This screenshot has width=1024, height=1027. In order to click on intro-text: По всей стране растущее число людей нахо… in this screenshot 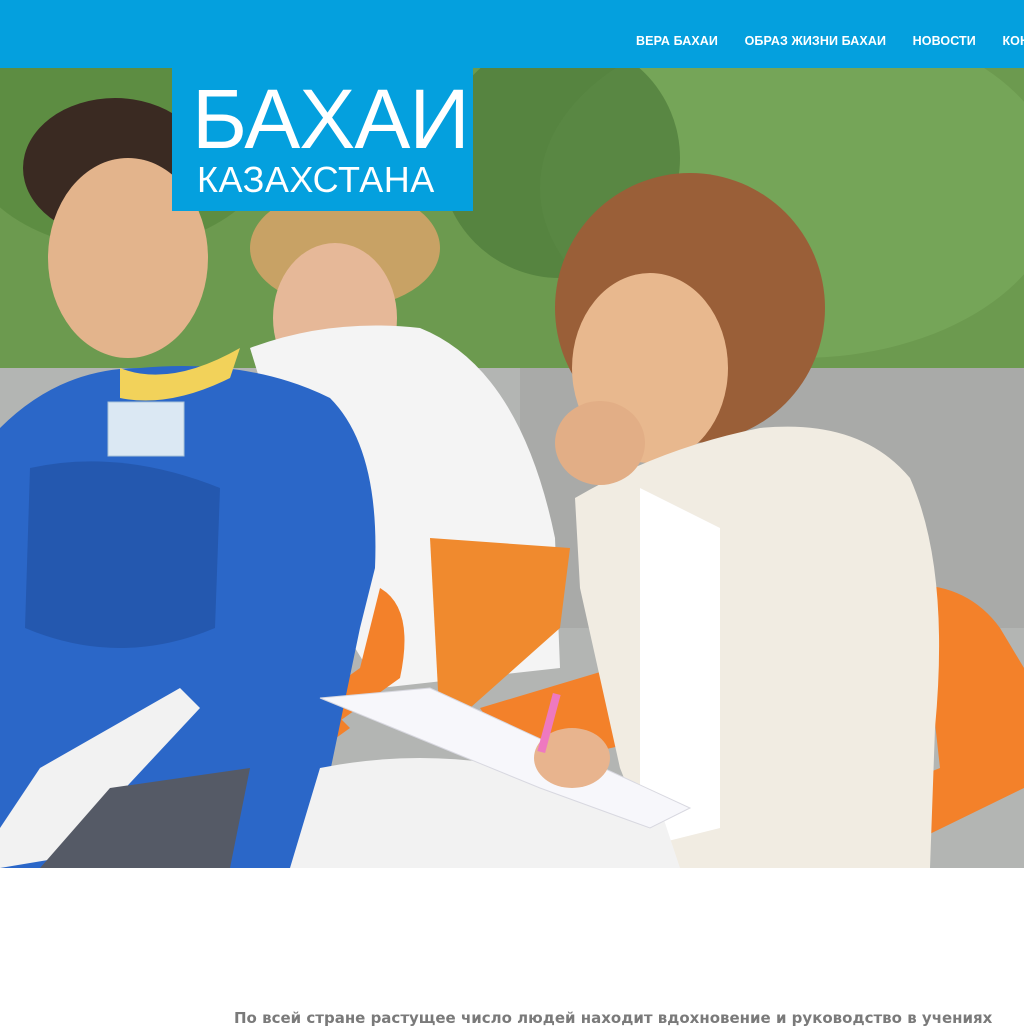, I will do `click(613, 1018)`.